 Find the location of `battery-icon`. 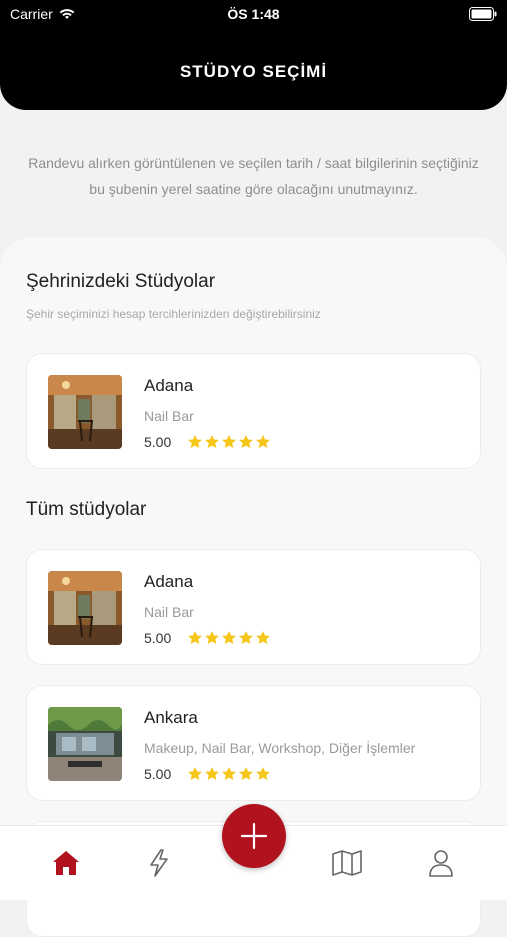

battery-icon is located at coordinates (483, 14).